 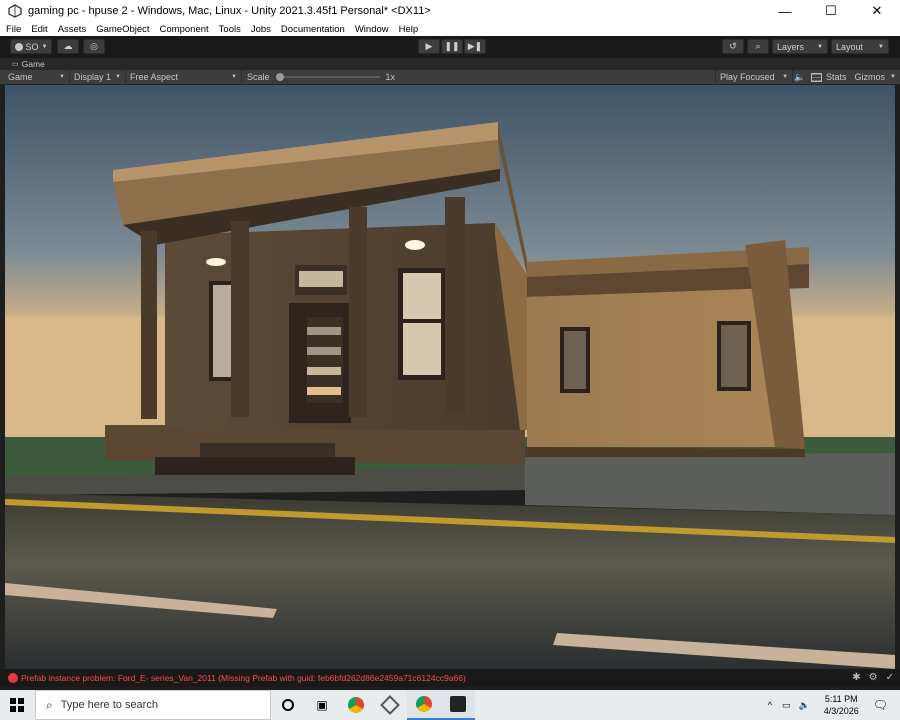 I want to click on house-side-wing, so click(x=667, y=348).